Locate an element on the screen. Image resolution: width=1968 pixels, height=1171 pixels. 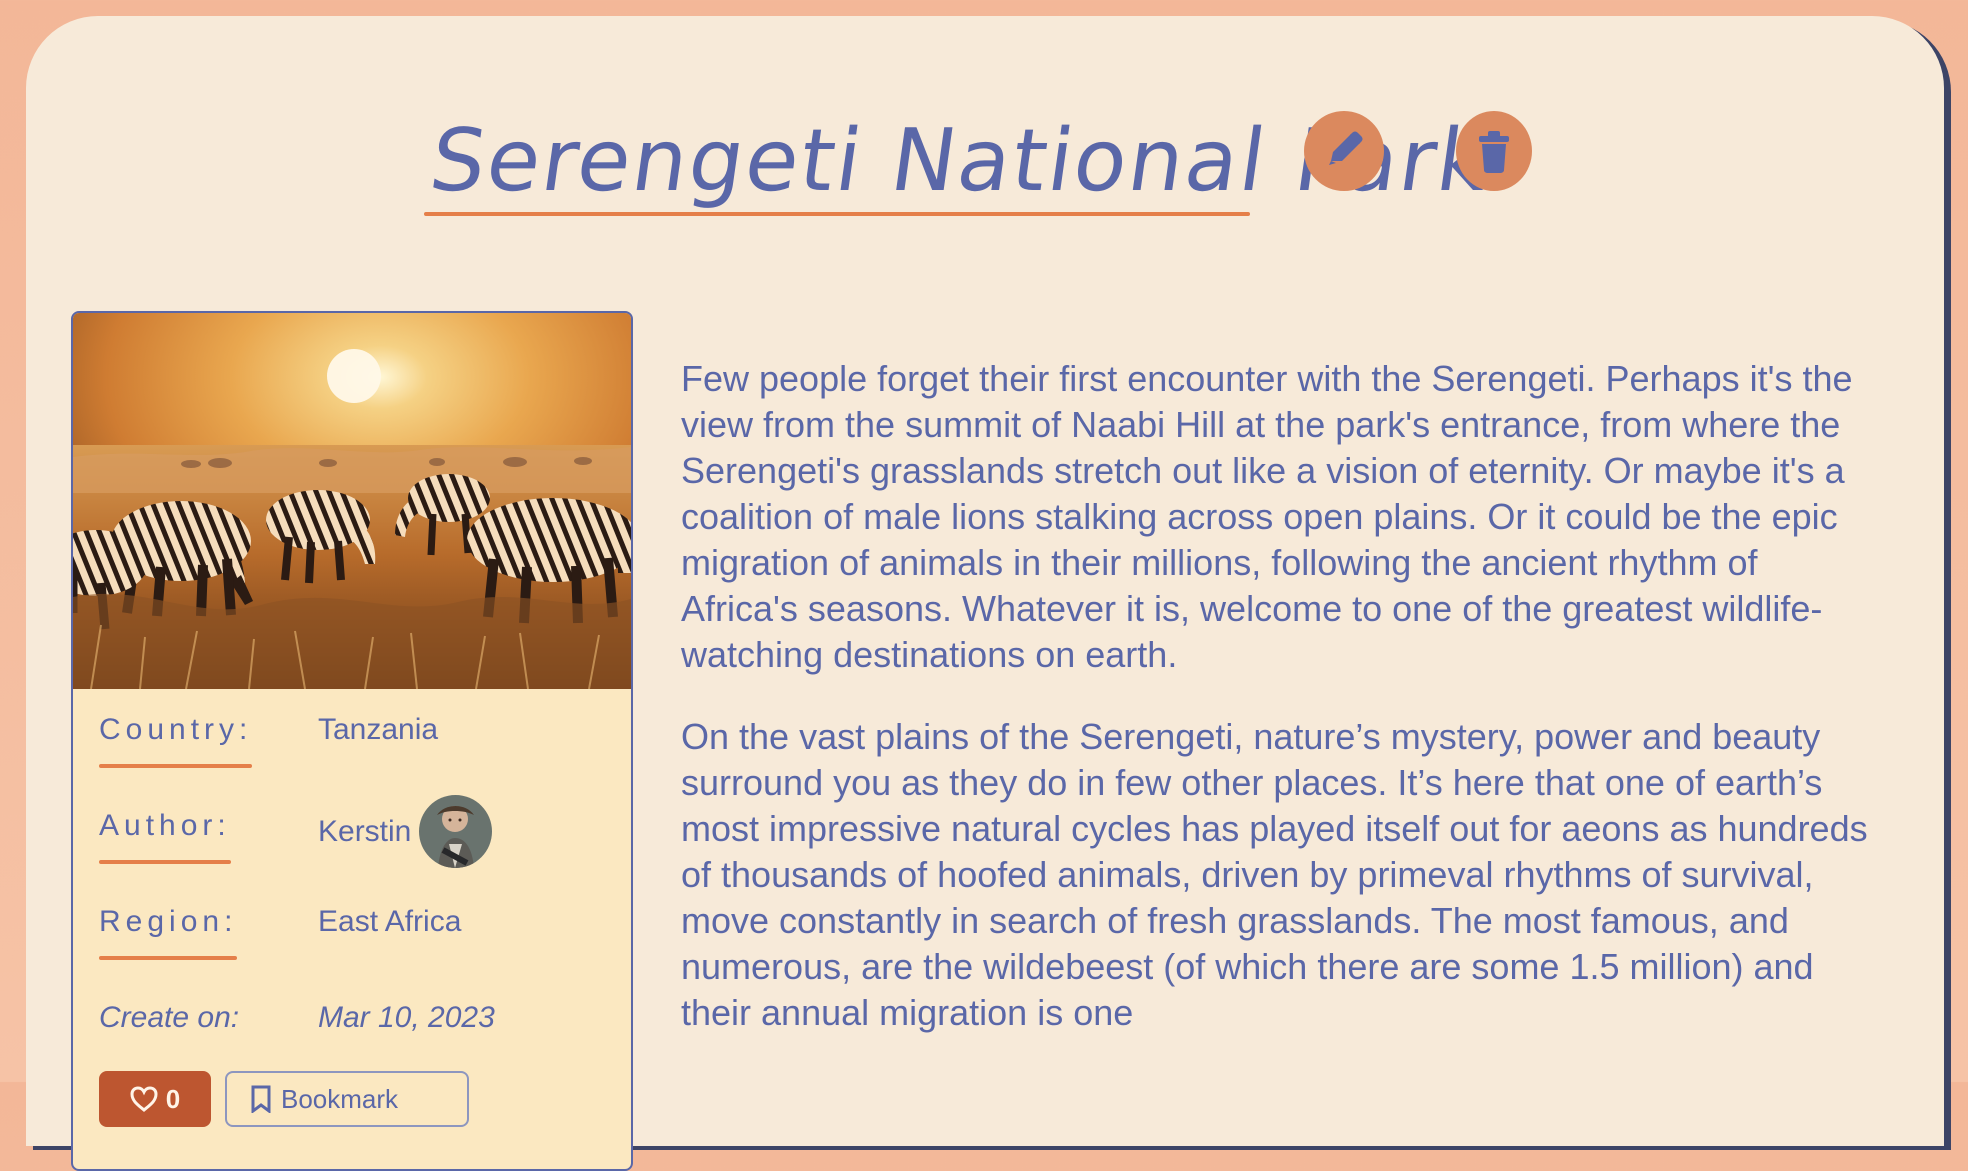
card-actions: 0 Bookmark is located at coordinates (354, 1101).